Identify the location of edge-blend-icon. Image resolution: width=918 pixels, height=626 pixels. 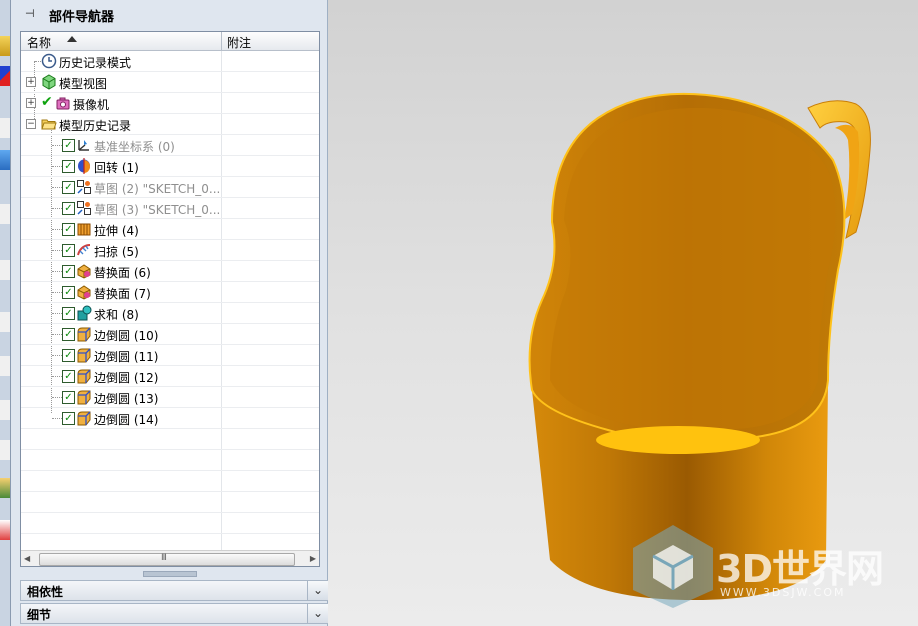
(84, 418).